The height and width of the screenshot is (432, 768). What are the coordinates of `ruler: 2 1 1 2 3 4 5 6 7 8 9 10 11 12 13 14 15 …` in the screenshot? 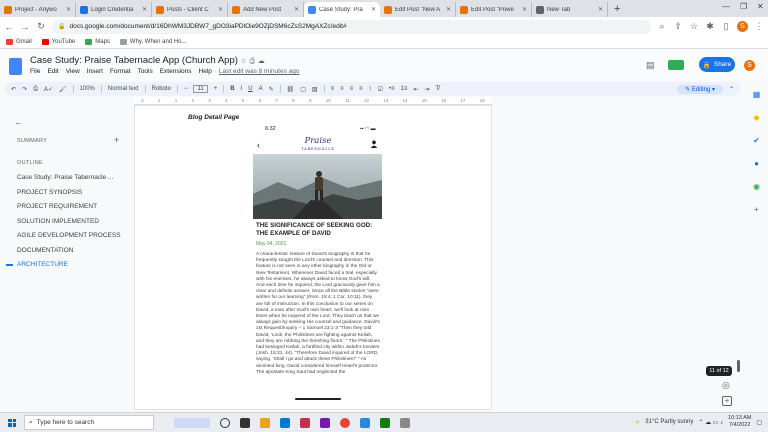 It's located at (313, 101).